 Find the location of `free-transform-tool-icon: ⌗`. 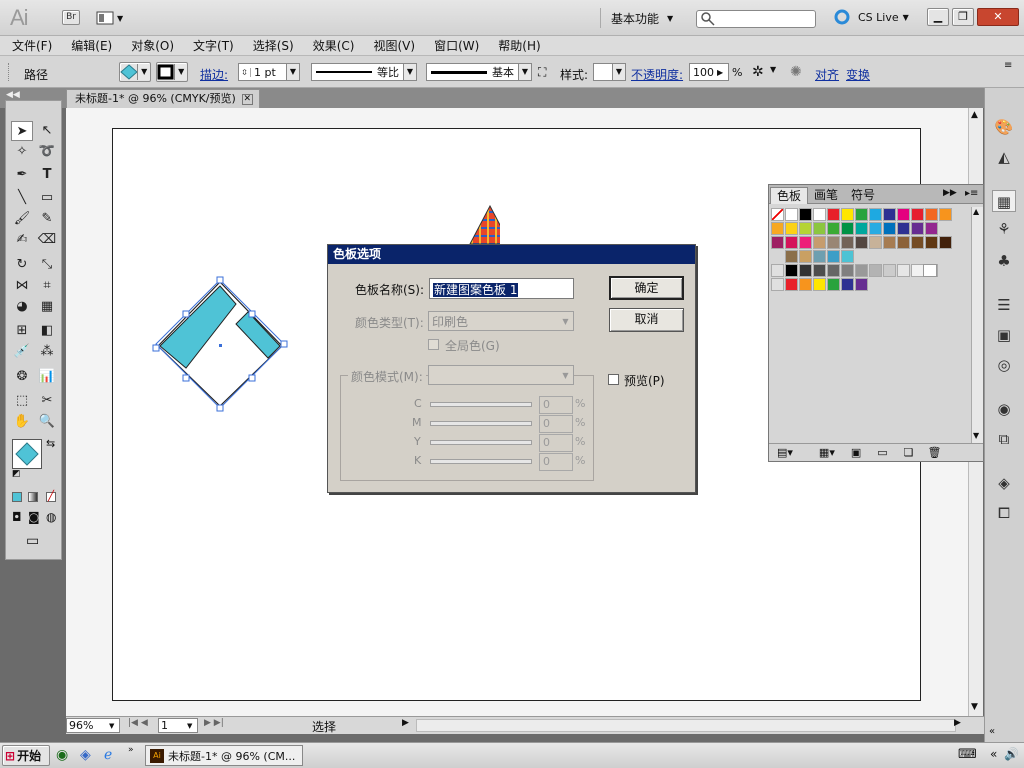

free-transform-tool-icon: ⌗ is located at coordinates (47, 286).